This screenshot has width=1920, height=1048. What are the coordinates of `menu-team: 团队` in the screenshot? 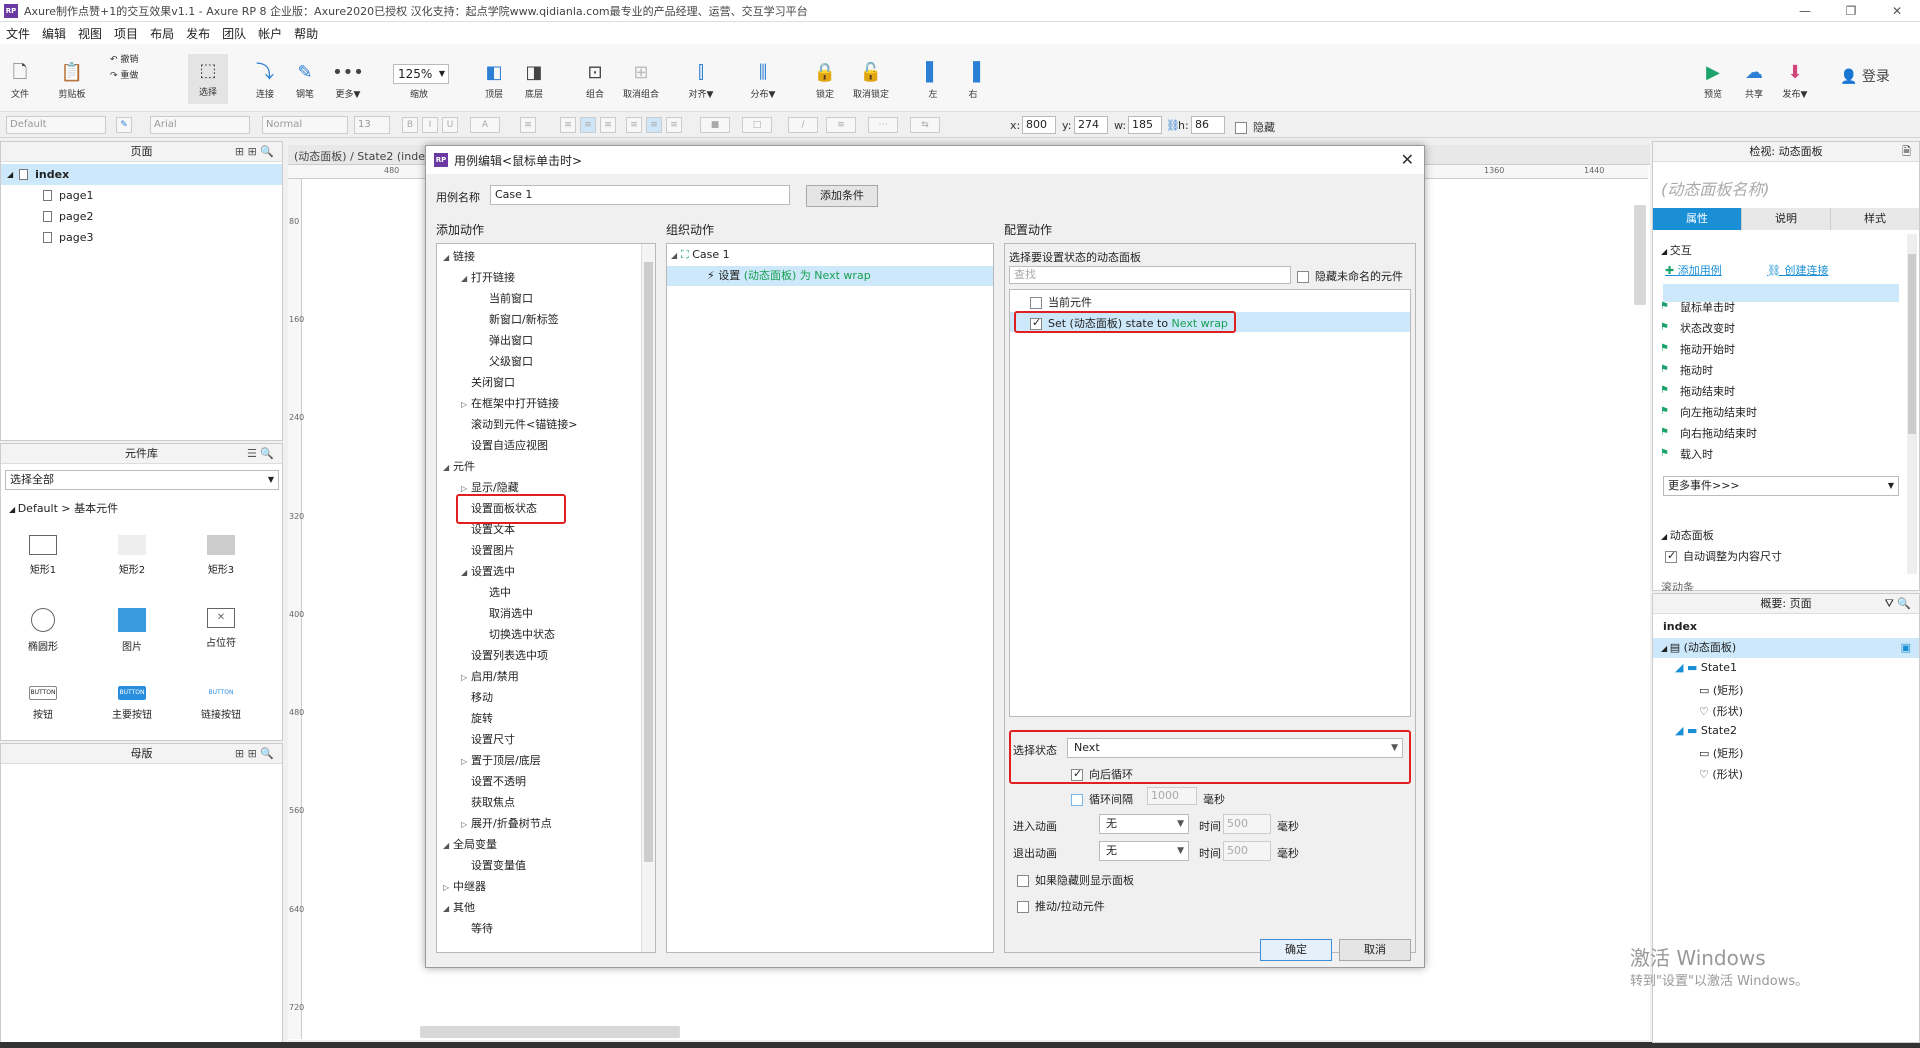 It's located at (234, 33).